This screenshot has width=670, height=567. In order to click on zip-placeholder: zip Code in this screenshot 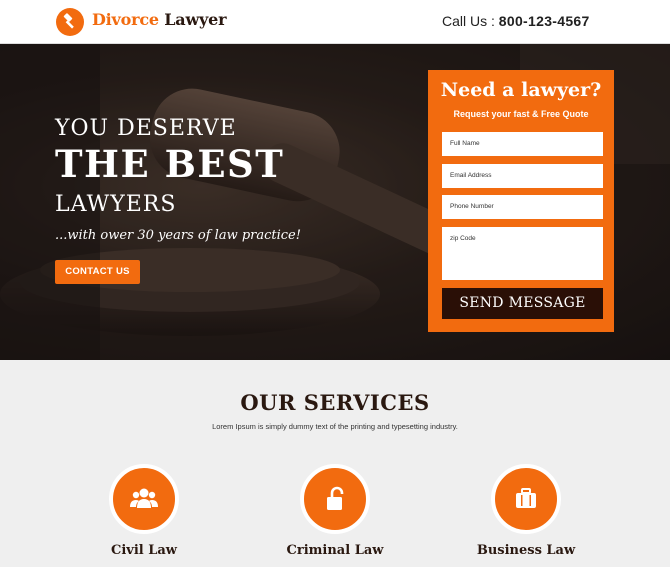, I will do `click(463, 238)`.